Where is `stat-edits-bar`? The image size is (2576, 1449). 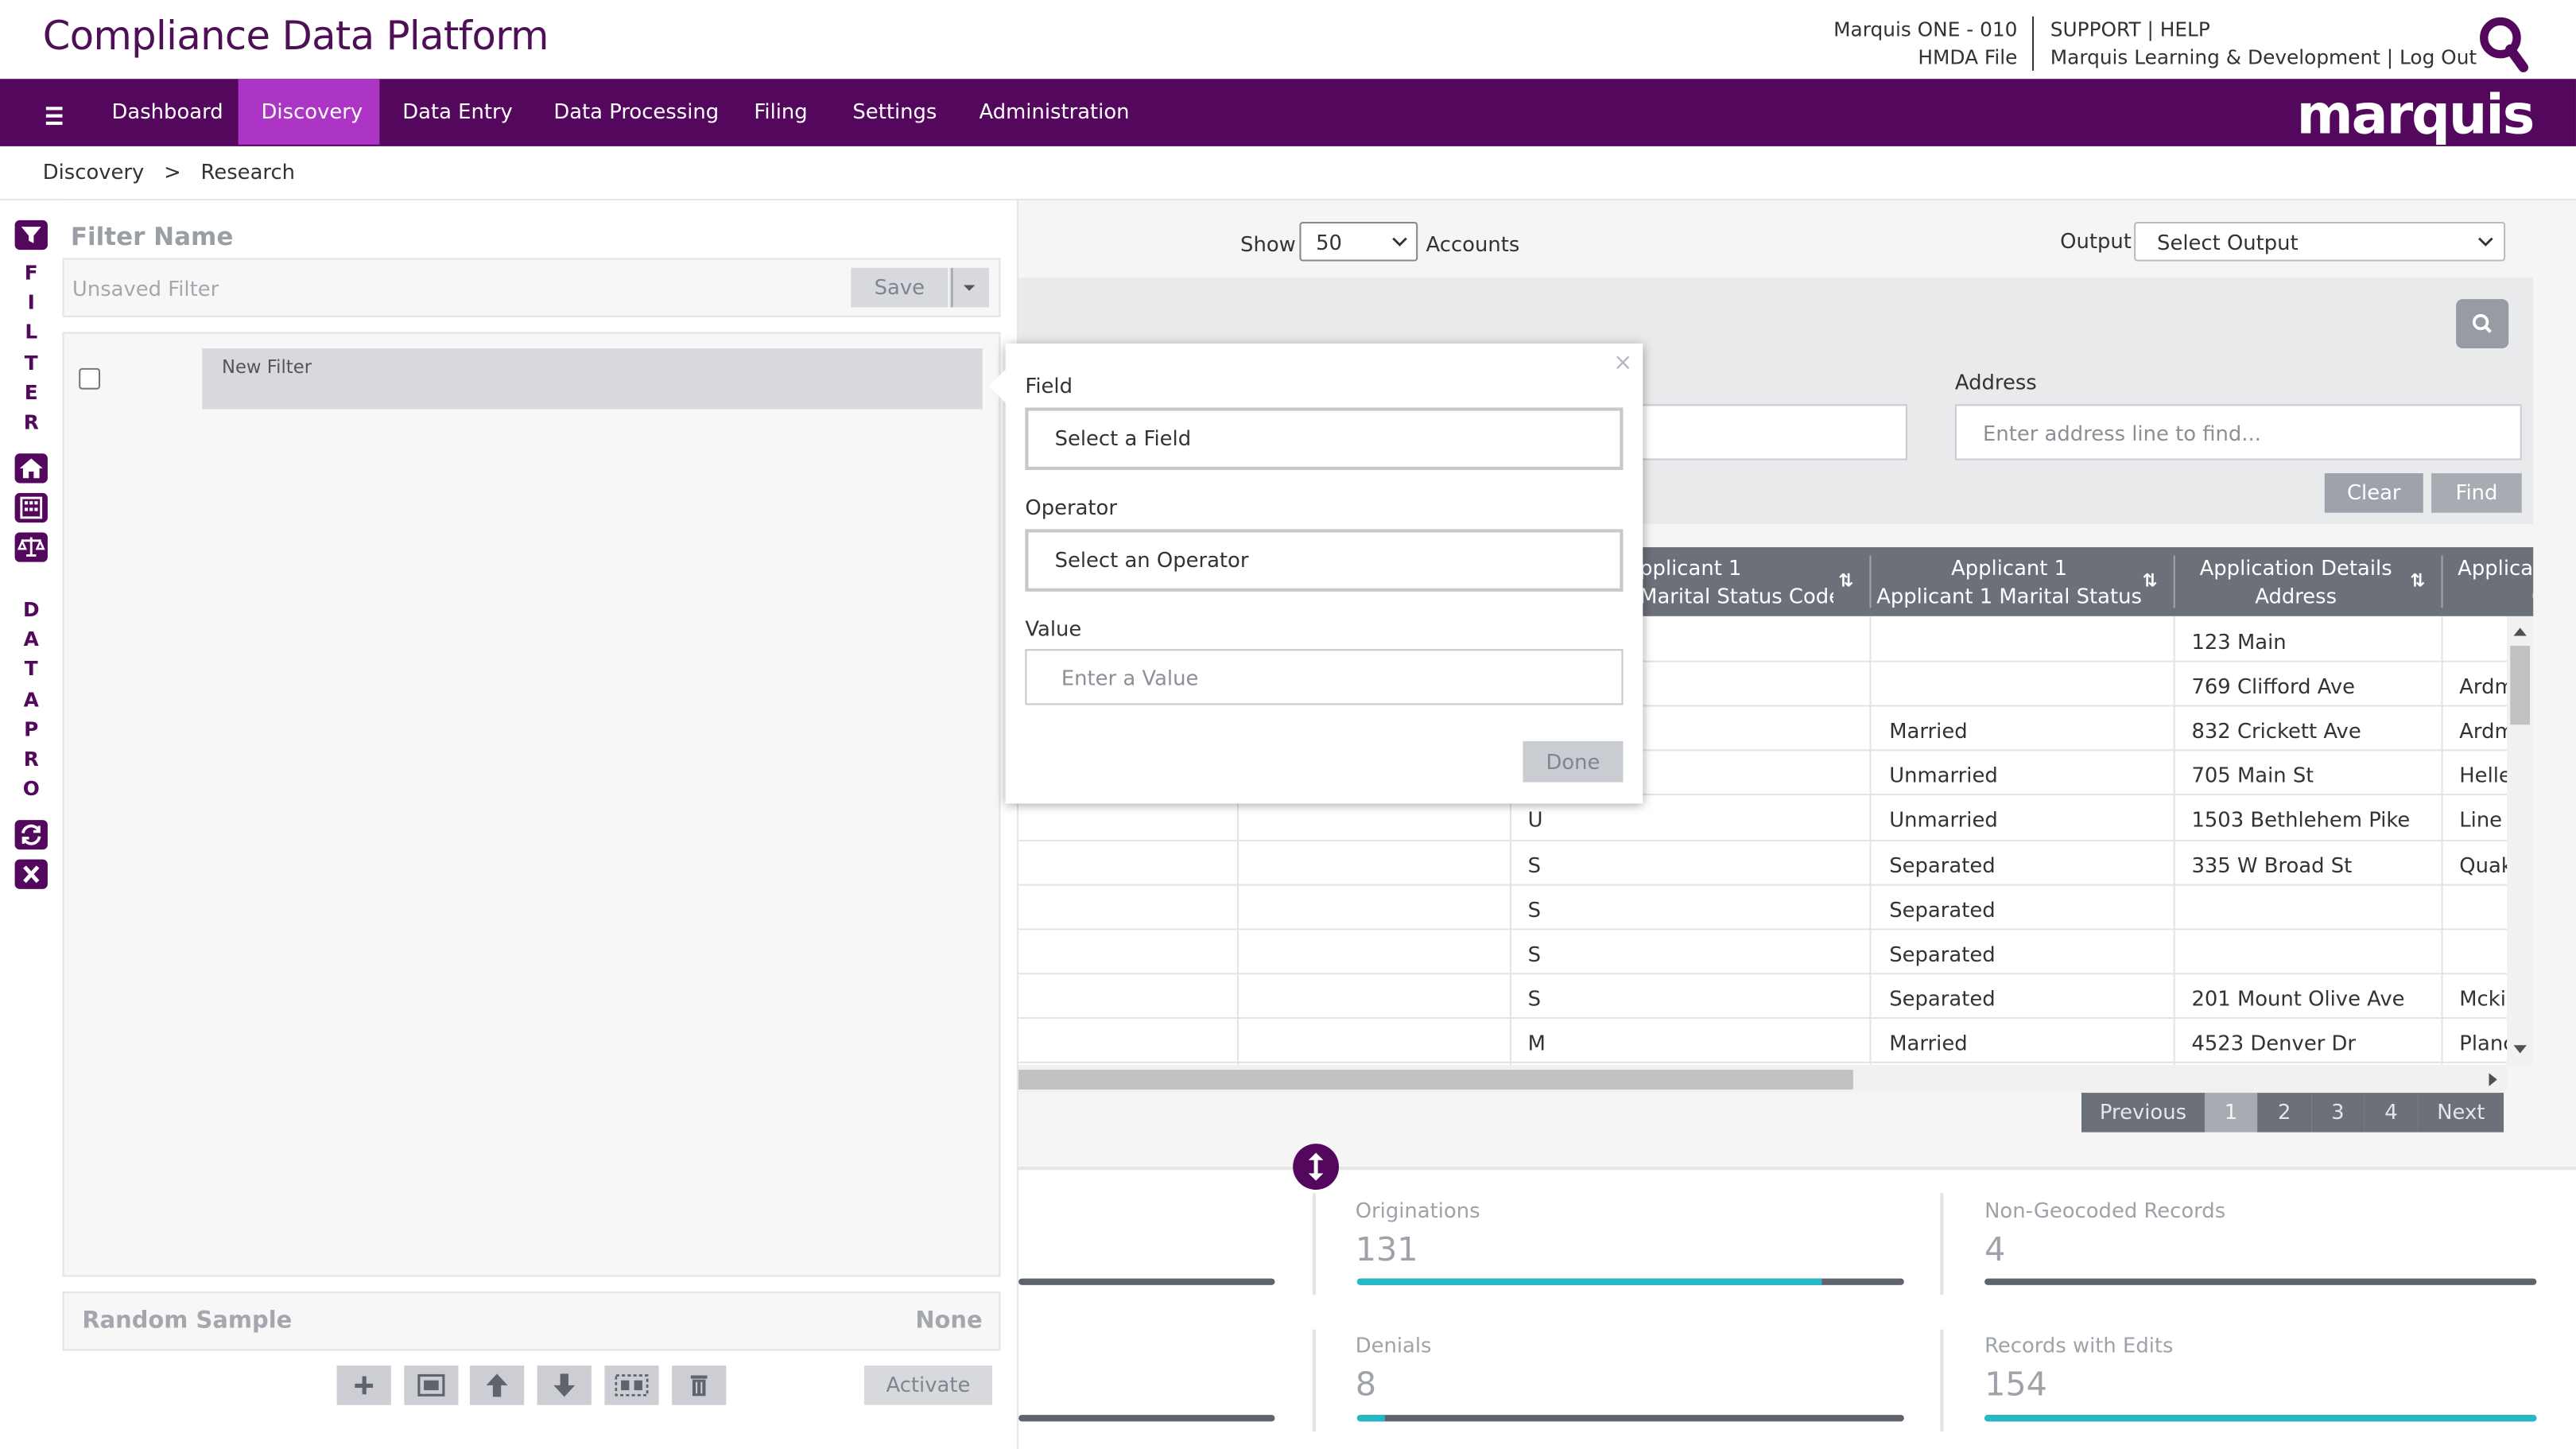
stat-edits-bar is located at coordinates (2260, 1418).